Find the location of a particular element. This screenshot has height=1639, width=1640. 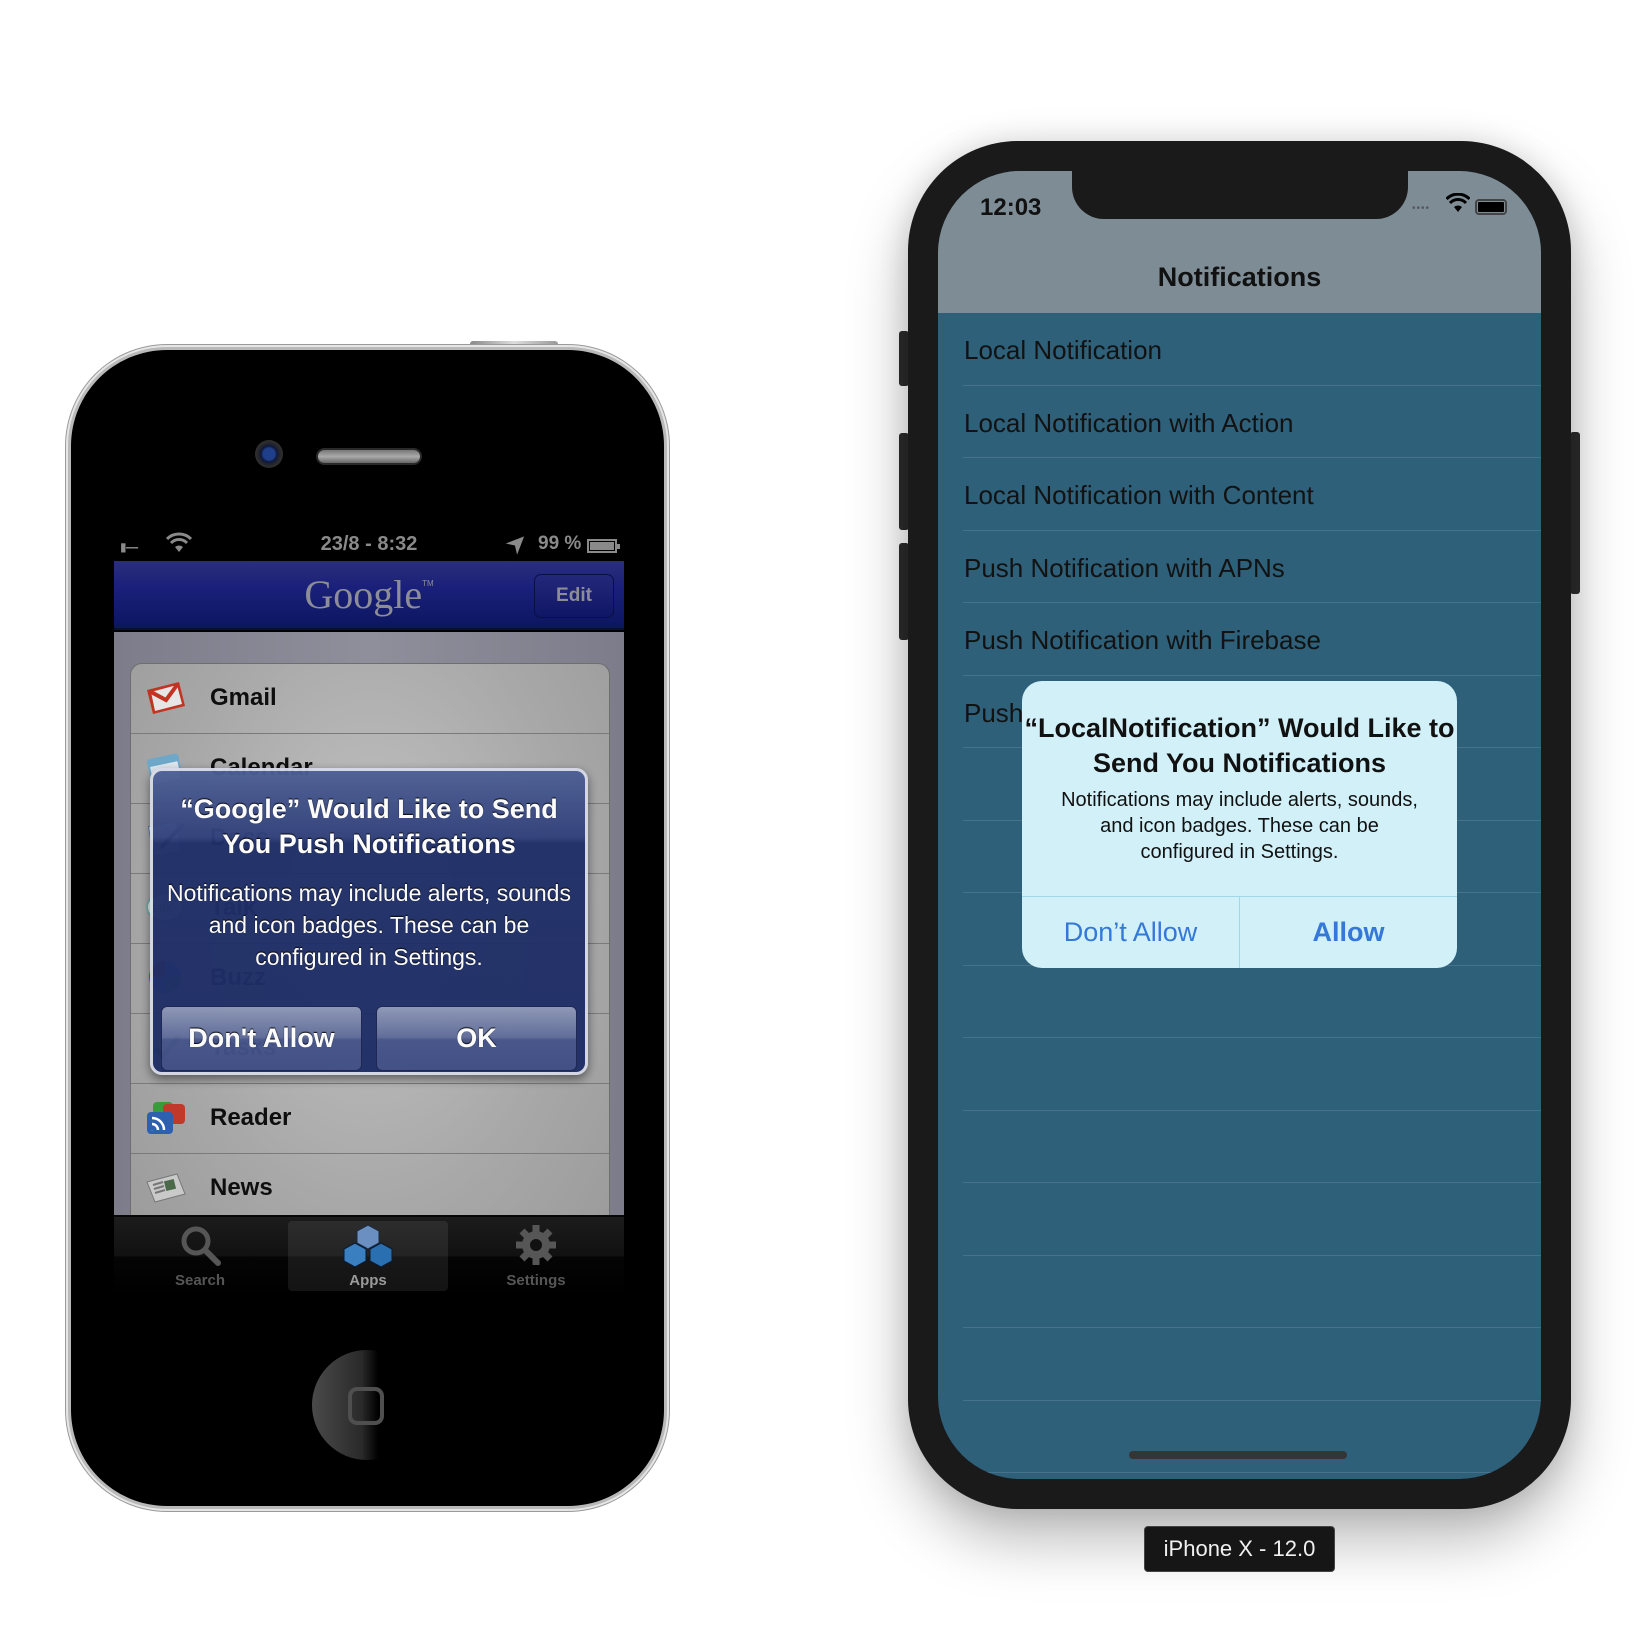

tab-apps: Apps is located at coordinates (368, 1256).